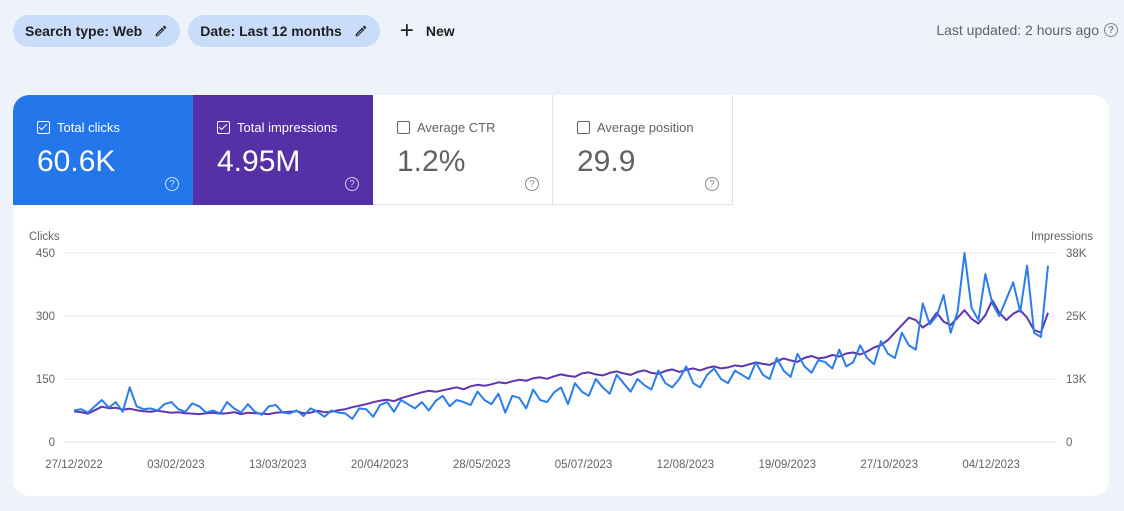 Image resolution: width=1124 pixels, height=511 pixels. I want to click on y-axis-title-clicks: Clicks, so click(44, 237).